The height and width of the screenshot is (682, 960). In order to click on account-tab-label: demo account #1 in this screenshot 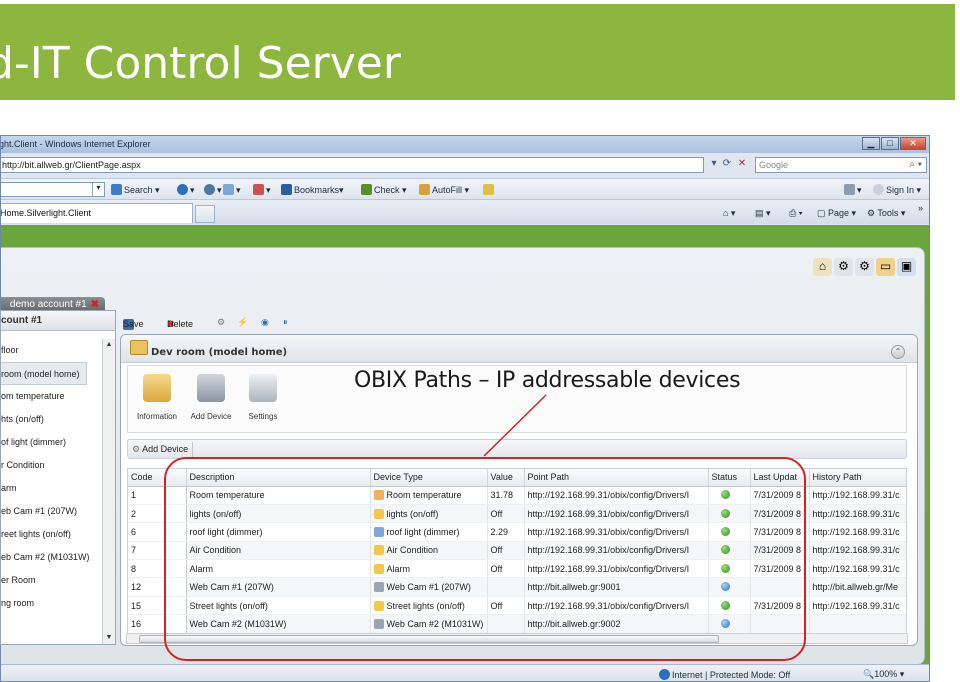, I will do `click(48, 304)`.